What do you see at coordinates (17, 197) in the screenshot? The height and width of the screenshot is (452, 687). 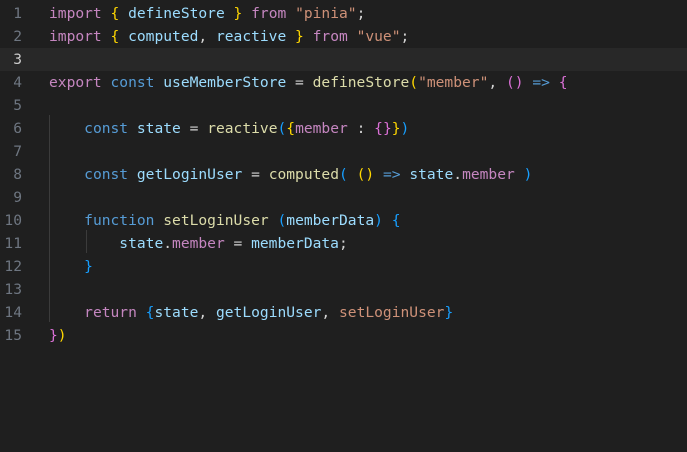 I see `line-number: 9` at bounding box center [17, 197].